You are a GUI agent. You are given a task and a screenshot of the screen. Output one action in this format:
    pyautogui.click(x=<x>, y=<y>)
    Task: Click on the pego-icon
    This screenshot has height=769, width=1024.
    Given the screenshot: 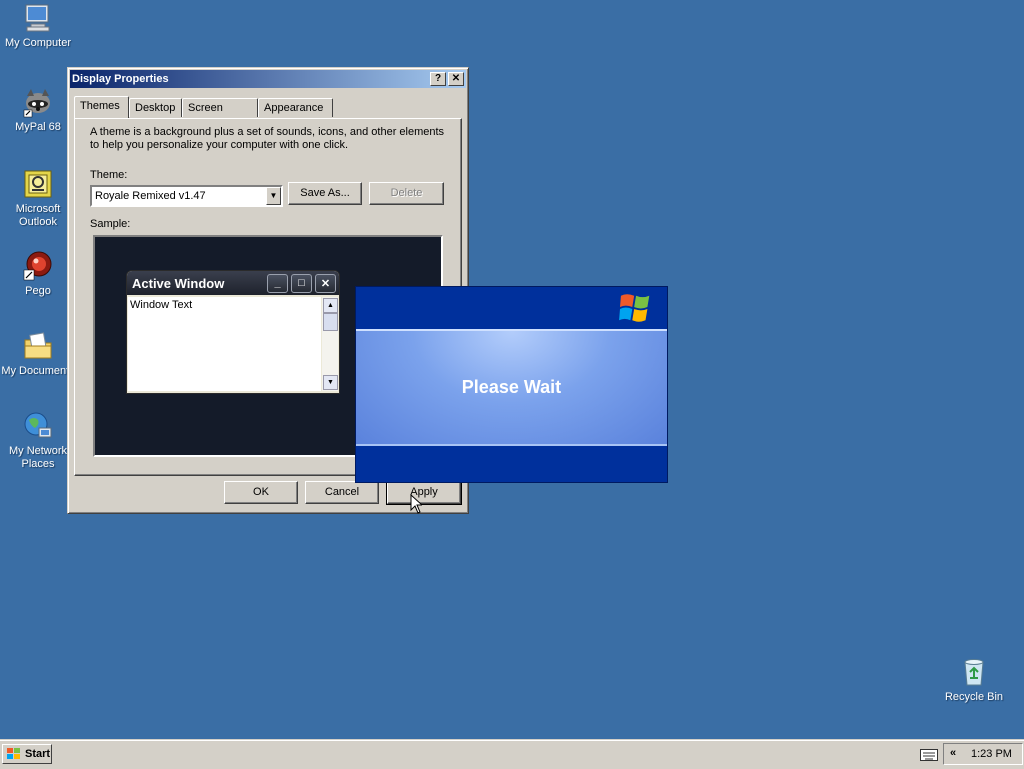 What is the action you would take?
    pyautogui.click(x=37, y=266)
    